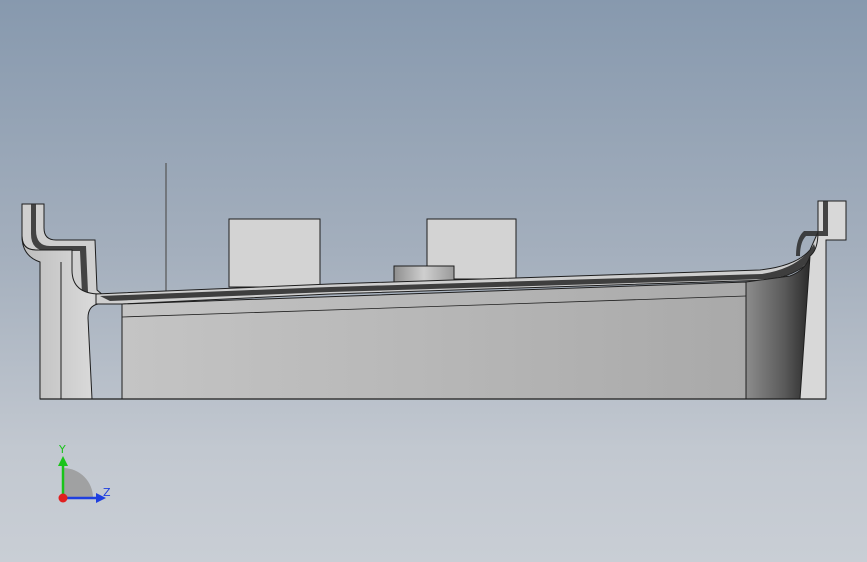 Image resolution: width=867 pixels, height=562 pixels. Describe the element at coordinates (63, 498) in the screenshot. I see `x-axis-dot-icon` at that location.